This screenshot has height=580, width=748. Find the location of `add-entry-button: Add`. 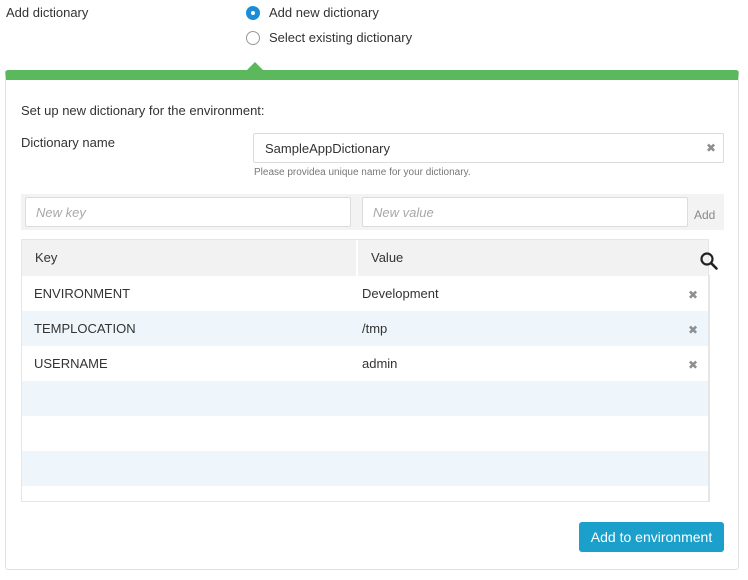

add-entry-button: Add is located at coordinates (704, 215).